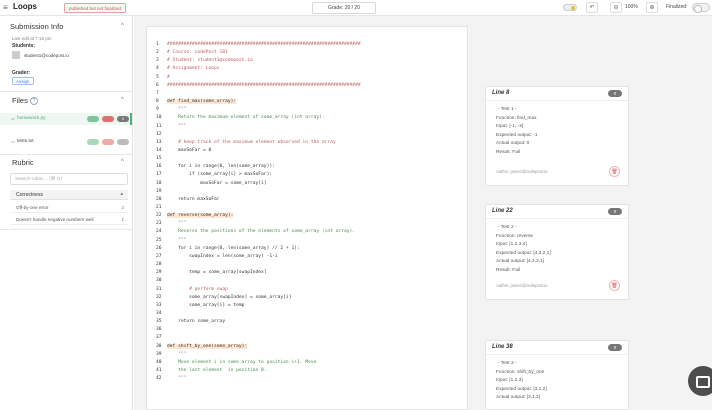  Describe the element at coordinates (307, 184) in the screenshot. I see `code-line: 18 maxSoFar = some_array[i]` at that location.